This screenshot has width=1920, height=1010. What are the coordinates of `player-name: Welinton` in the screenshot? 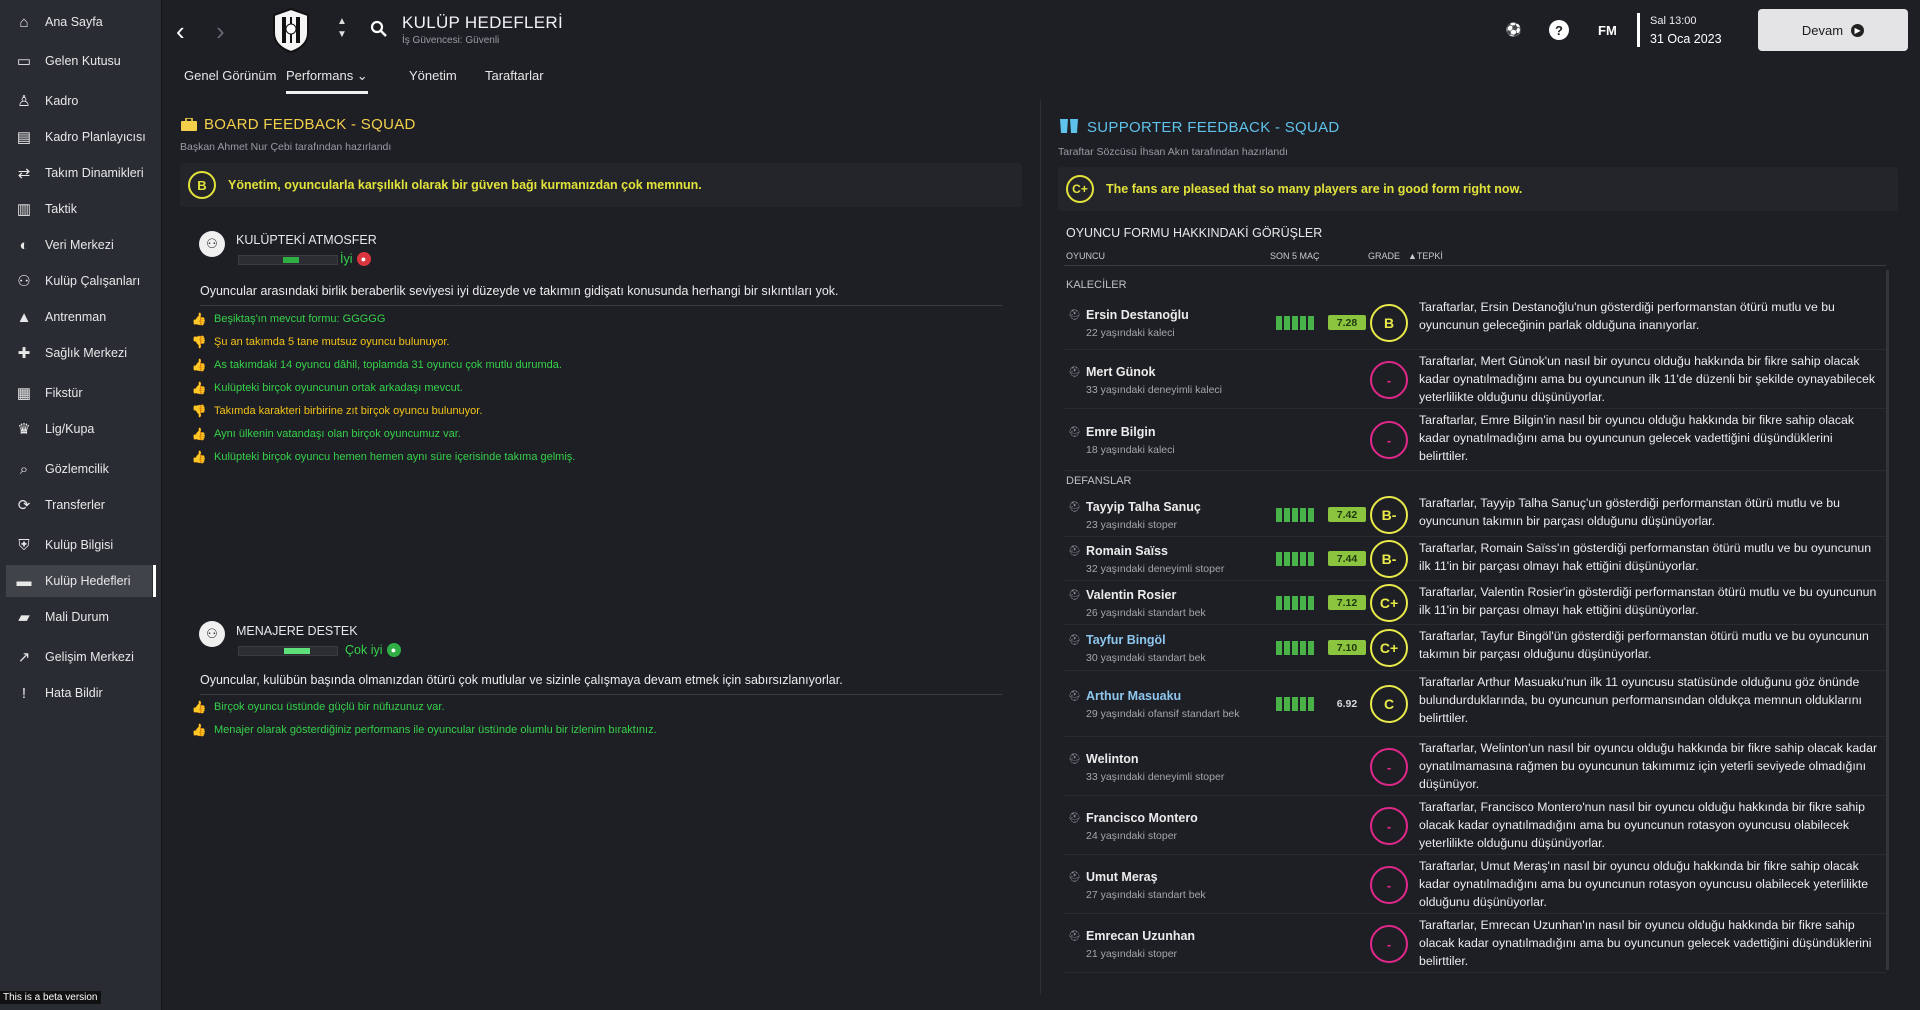 It's located at (1112, 759).